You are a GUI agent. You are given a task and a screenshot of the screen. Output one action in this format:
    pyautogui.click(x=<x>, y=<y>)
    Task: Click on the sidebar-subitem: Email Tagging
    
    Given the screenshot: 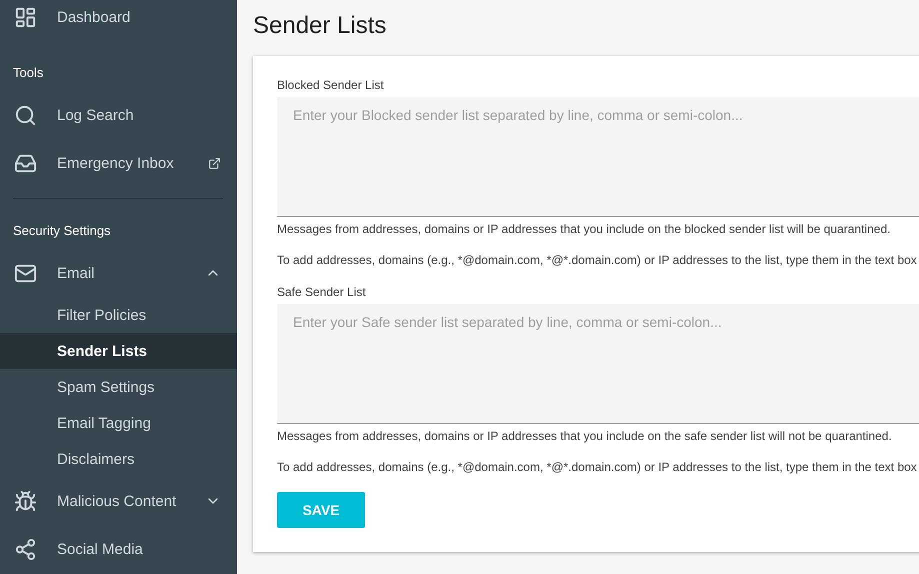 What is the action you would take?
    pyautogui.click(x=118, y=423)
    